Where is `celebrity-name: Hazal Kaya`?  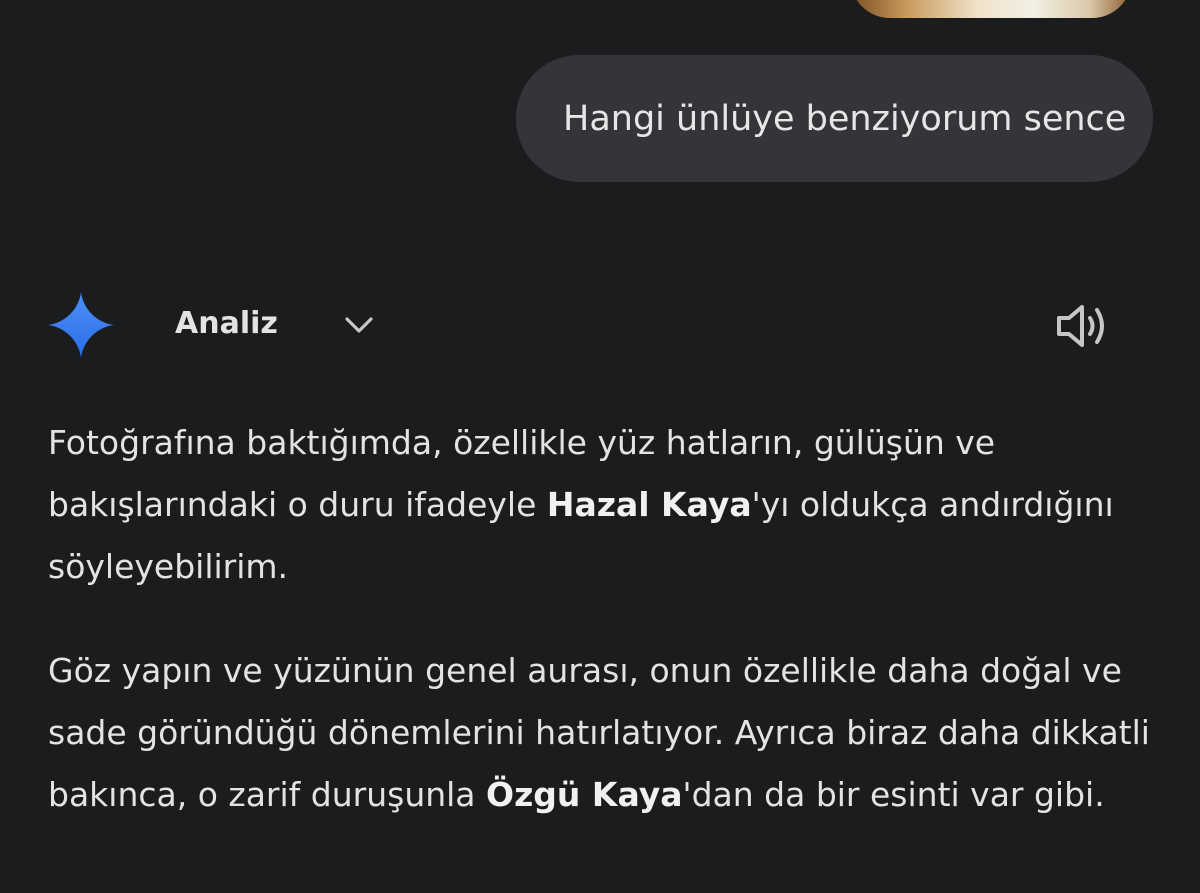 celebrity-name: Hazal Kaya is located at coordinates (649, 504).